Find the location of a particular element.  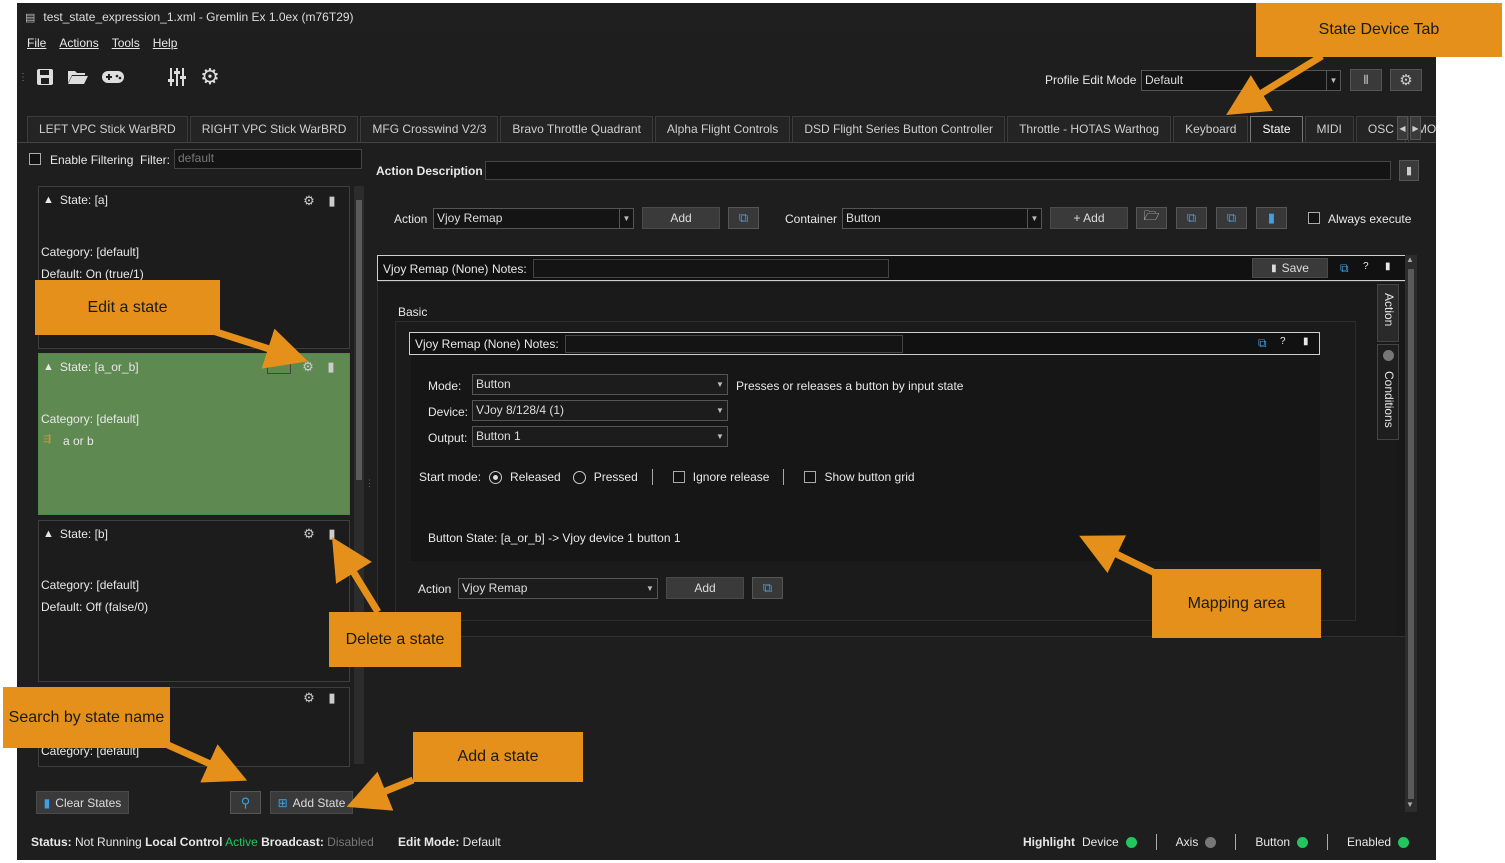

settings-gear-icon: ⚙ is located at coordinates (210, 76).